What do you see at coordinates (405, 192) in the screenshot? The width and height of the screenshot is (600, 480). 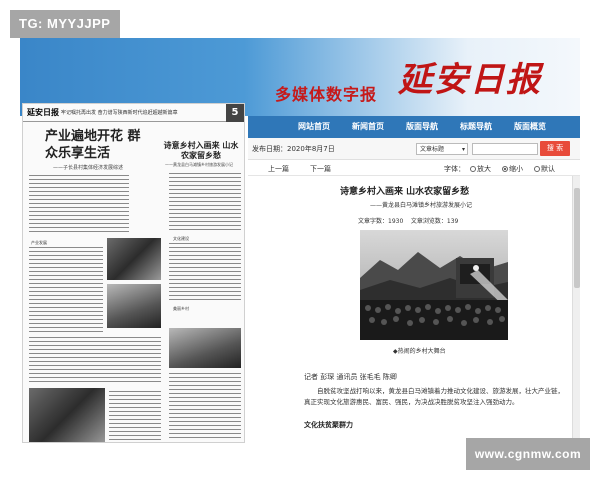 I see `article-title: 诗意乡村入画来 山水农家留乡愁` at bounding box center [405, 192].